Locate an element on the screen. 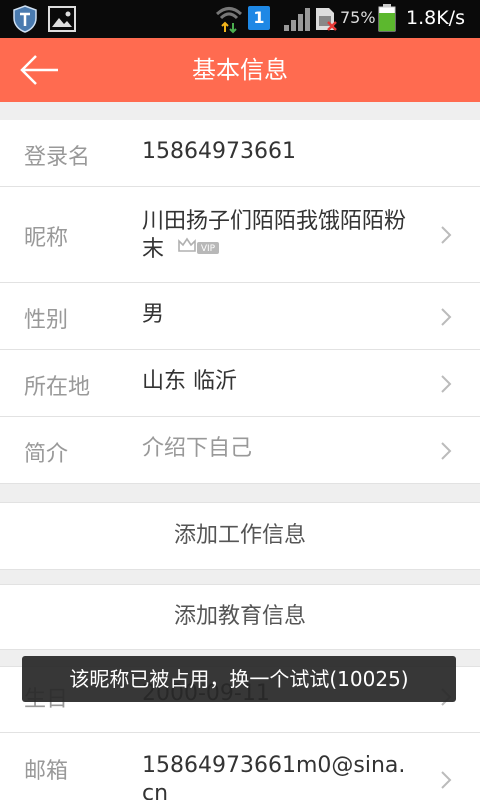  bio-row: 简介 介绍下自己 is located at coordinates (240, 450).